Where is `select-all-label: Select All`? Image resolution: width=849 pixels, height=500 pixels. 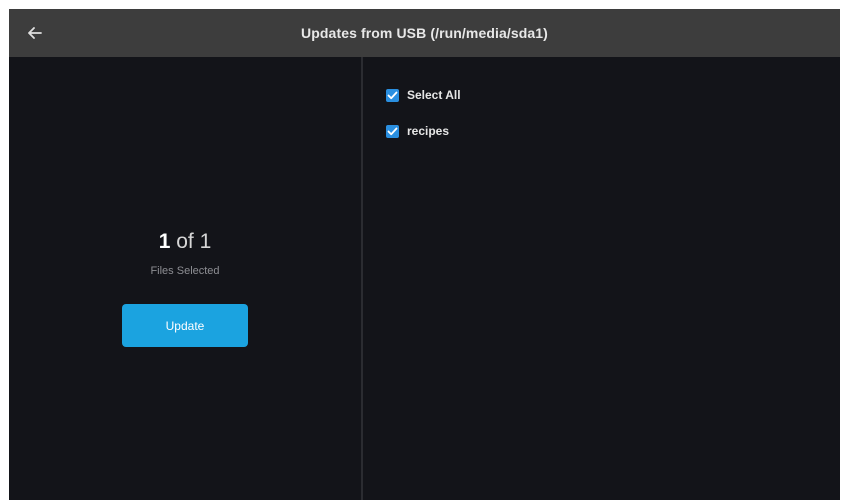 select-all-label: Select All is located at coordinates (434, 95).